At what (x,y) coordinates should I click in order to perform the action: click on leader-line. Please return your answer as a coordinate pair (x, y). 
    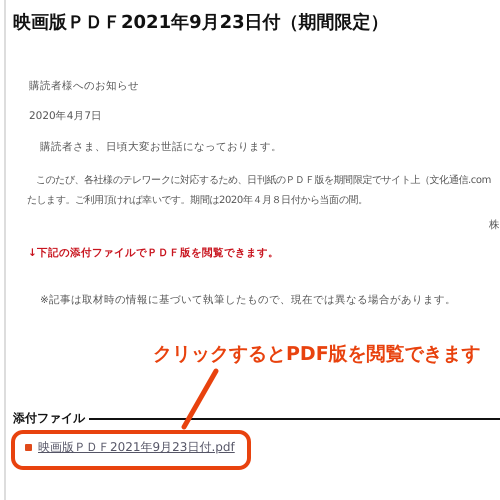
    Looking at the image, I should click on (200, 399).